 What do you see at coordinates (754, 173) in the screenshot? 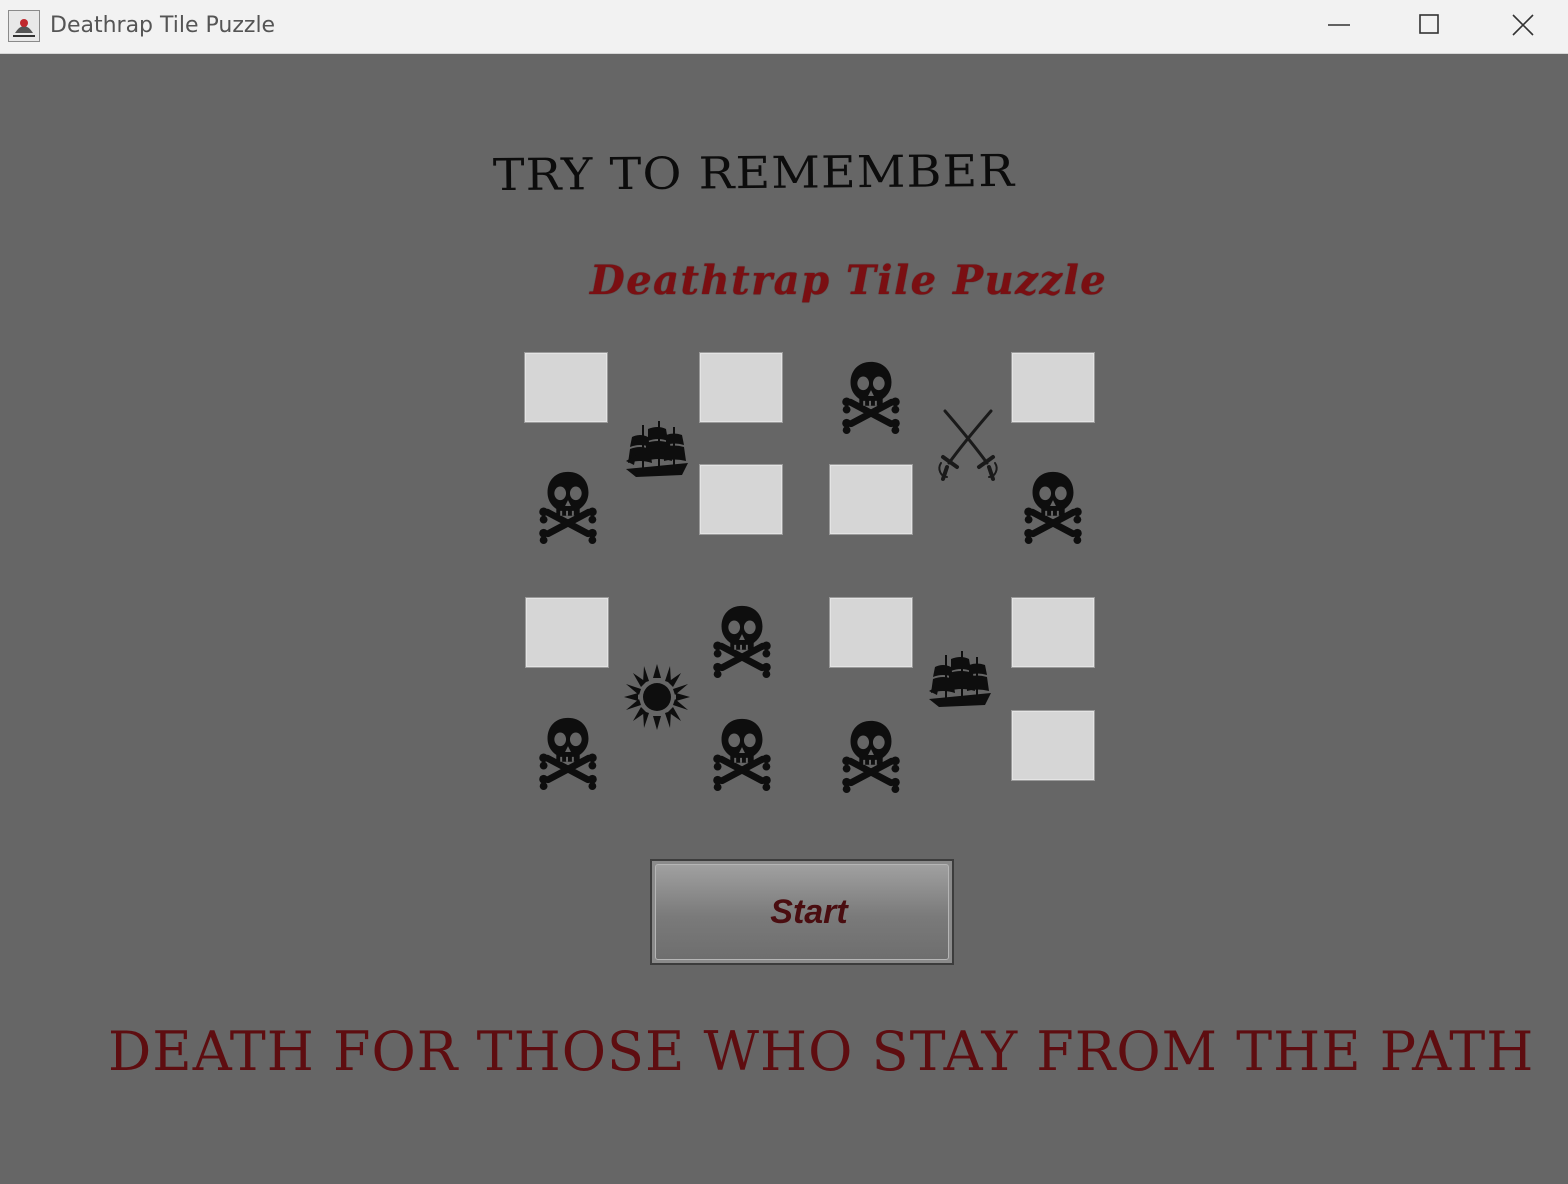
I see `instruction-text: TRY TO REMEMBER` at bounding box center [754, 173].